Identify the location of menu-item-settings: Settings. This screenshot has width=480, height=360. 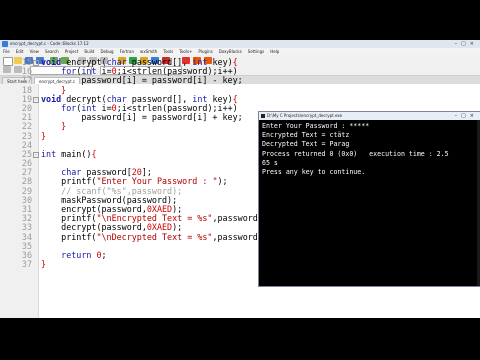
(256, 51).